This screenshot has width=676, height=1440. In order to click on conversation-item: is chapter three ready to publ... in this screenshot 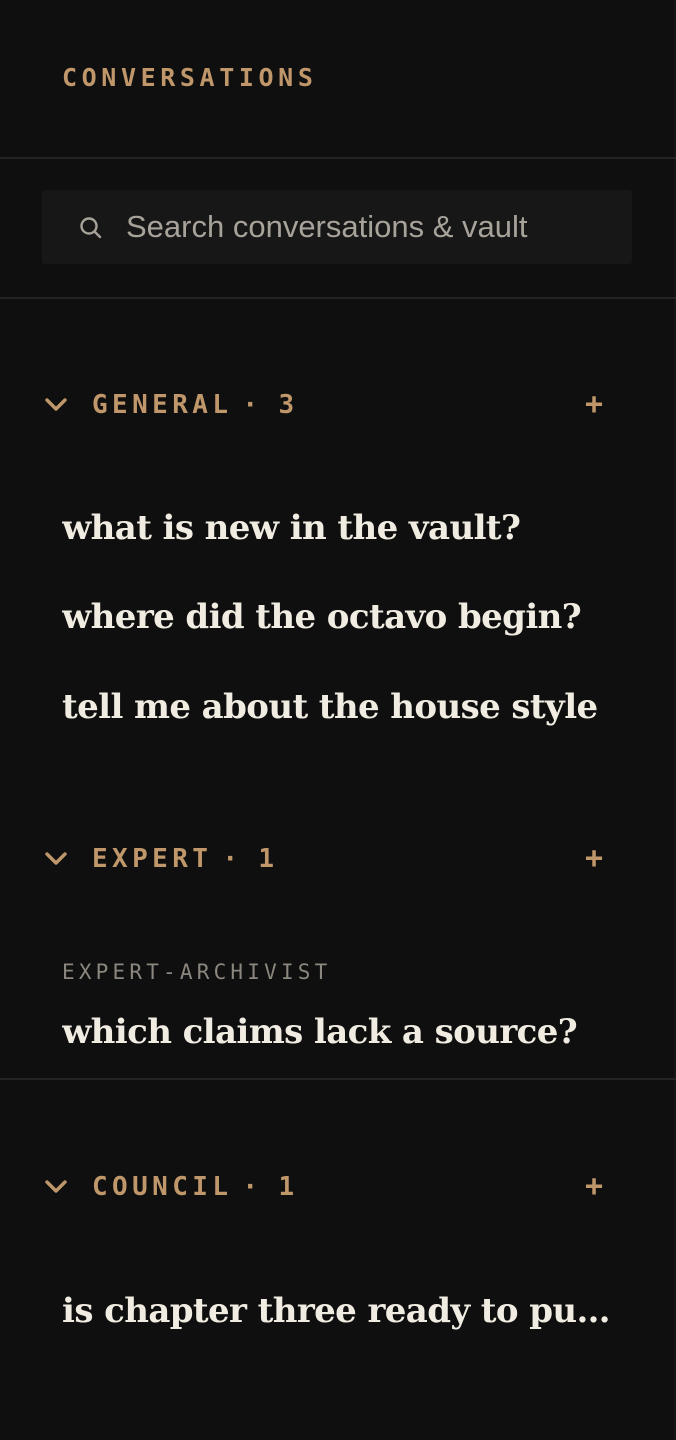, I will do `click(342, 1311)`.